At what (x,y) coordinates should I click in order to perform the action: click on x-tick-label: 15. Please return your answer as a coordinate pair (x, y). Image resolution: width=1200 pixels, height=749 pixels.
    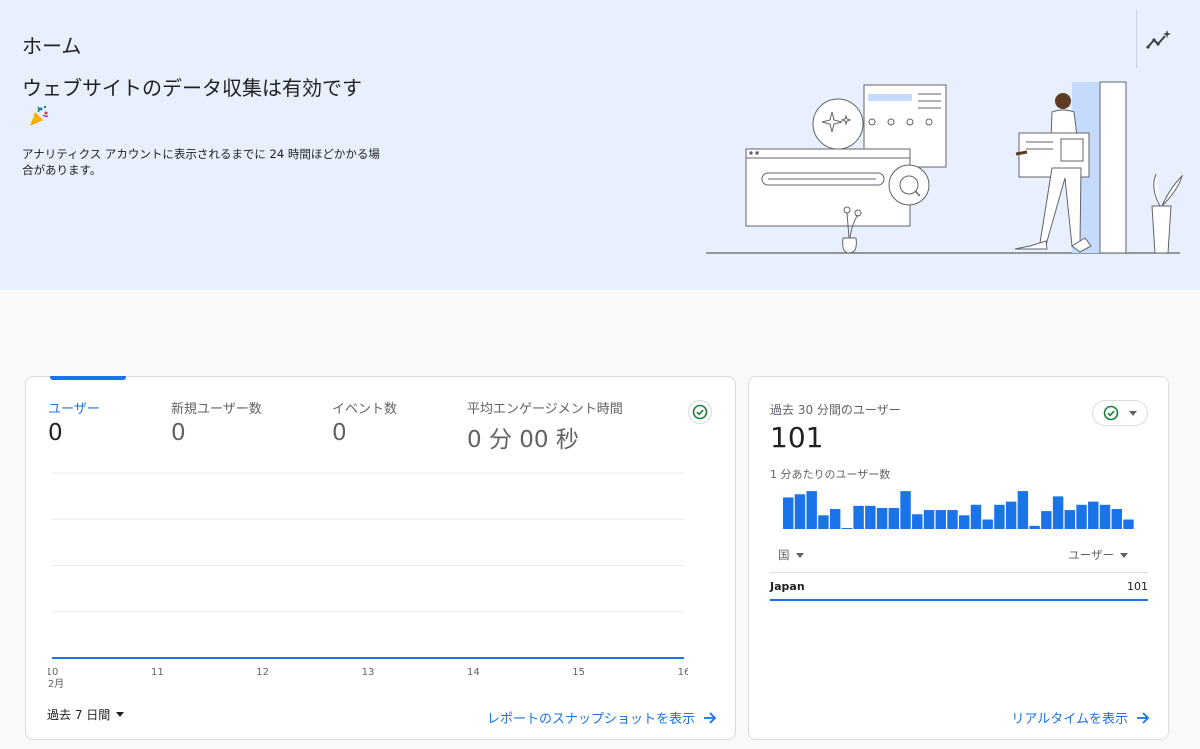
    Looking at the image, I should click on (578, 672).